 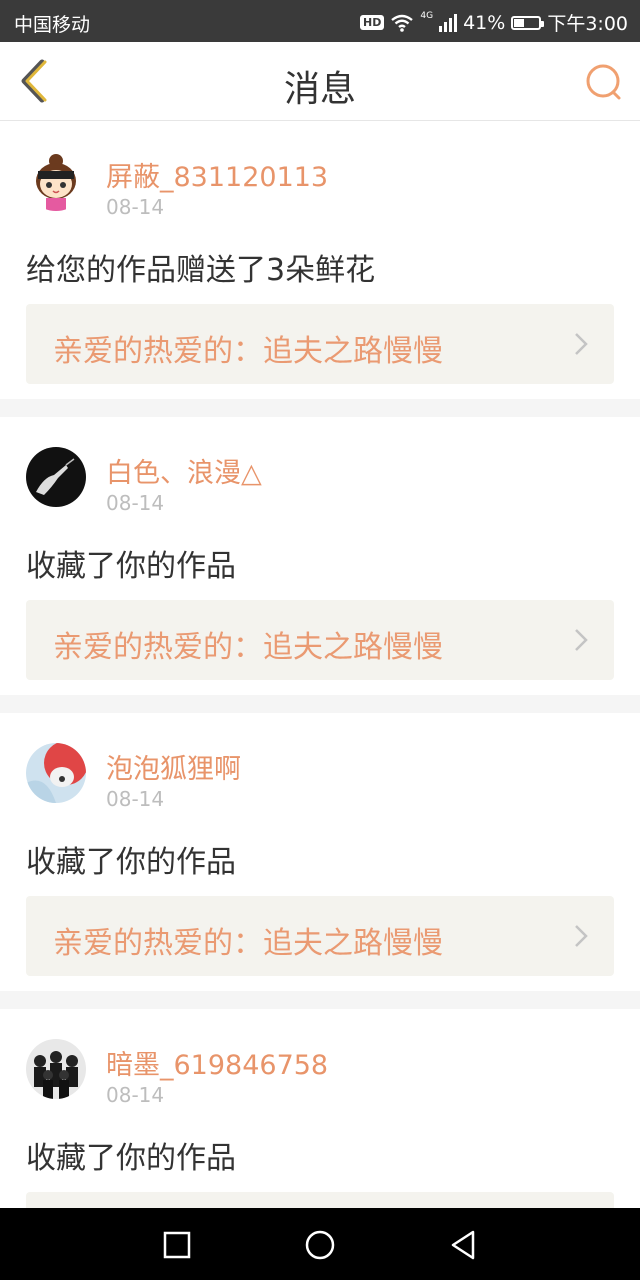 What do you see at coordinates (320, 21) in the screenshot?
I see `status-bar: 中国移动 HD 4G 41% 下午3:00` at bounding box center [320, 21].